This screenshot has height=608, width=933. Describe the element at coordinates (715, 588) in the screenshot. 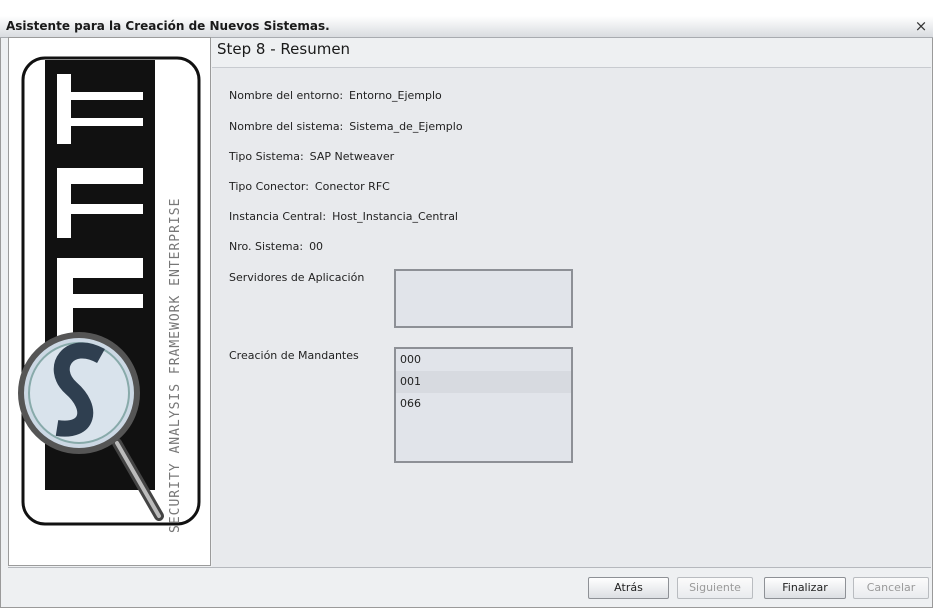

I see `next-button: Siguiente` at that location.